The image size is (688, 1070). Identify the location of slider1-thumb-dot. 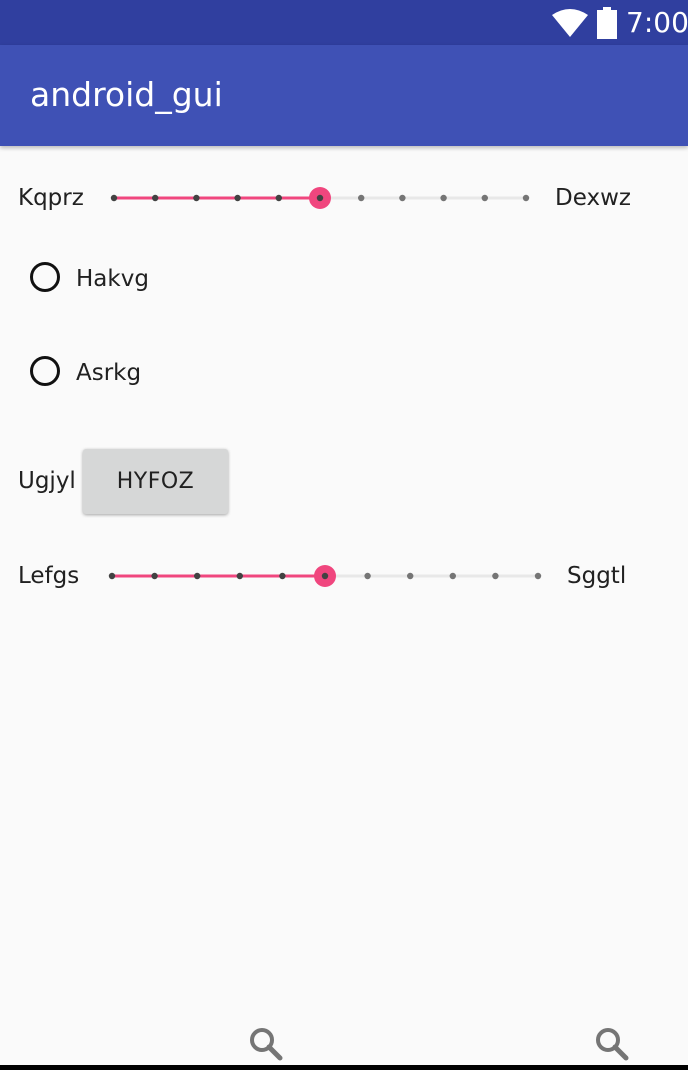
(320, 198).